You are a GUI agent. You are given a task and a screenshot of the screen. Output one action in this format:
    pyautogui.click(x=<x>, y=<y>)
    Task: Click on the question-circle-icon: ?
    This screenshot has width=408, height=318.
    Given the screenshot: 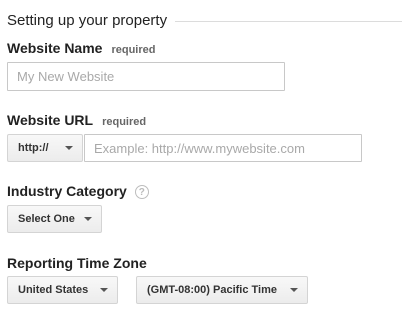 What is the action you would take?
    pyautogui.click(x=141, y=192)
    